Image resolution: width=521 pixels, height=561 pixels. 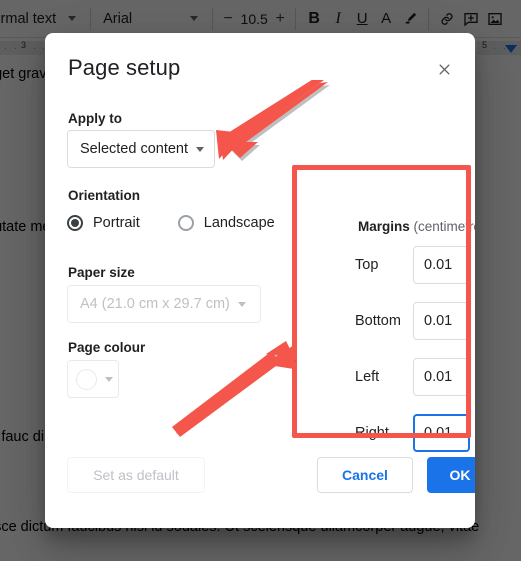 I want to click on margin-top-label: Top, so click(x=367, y=265).